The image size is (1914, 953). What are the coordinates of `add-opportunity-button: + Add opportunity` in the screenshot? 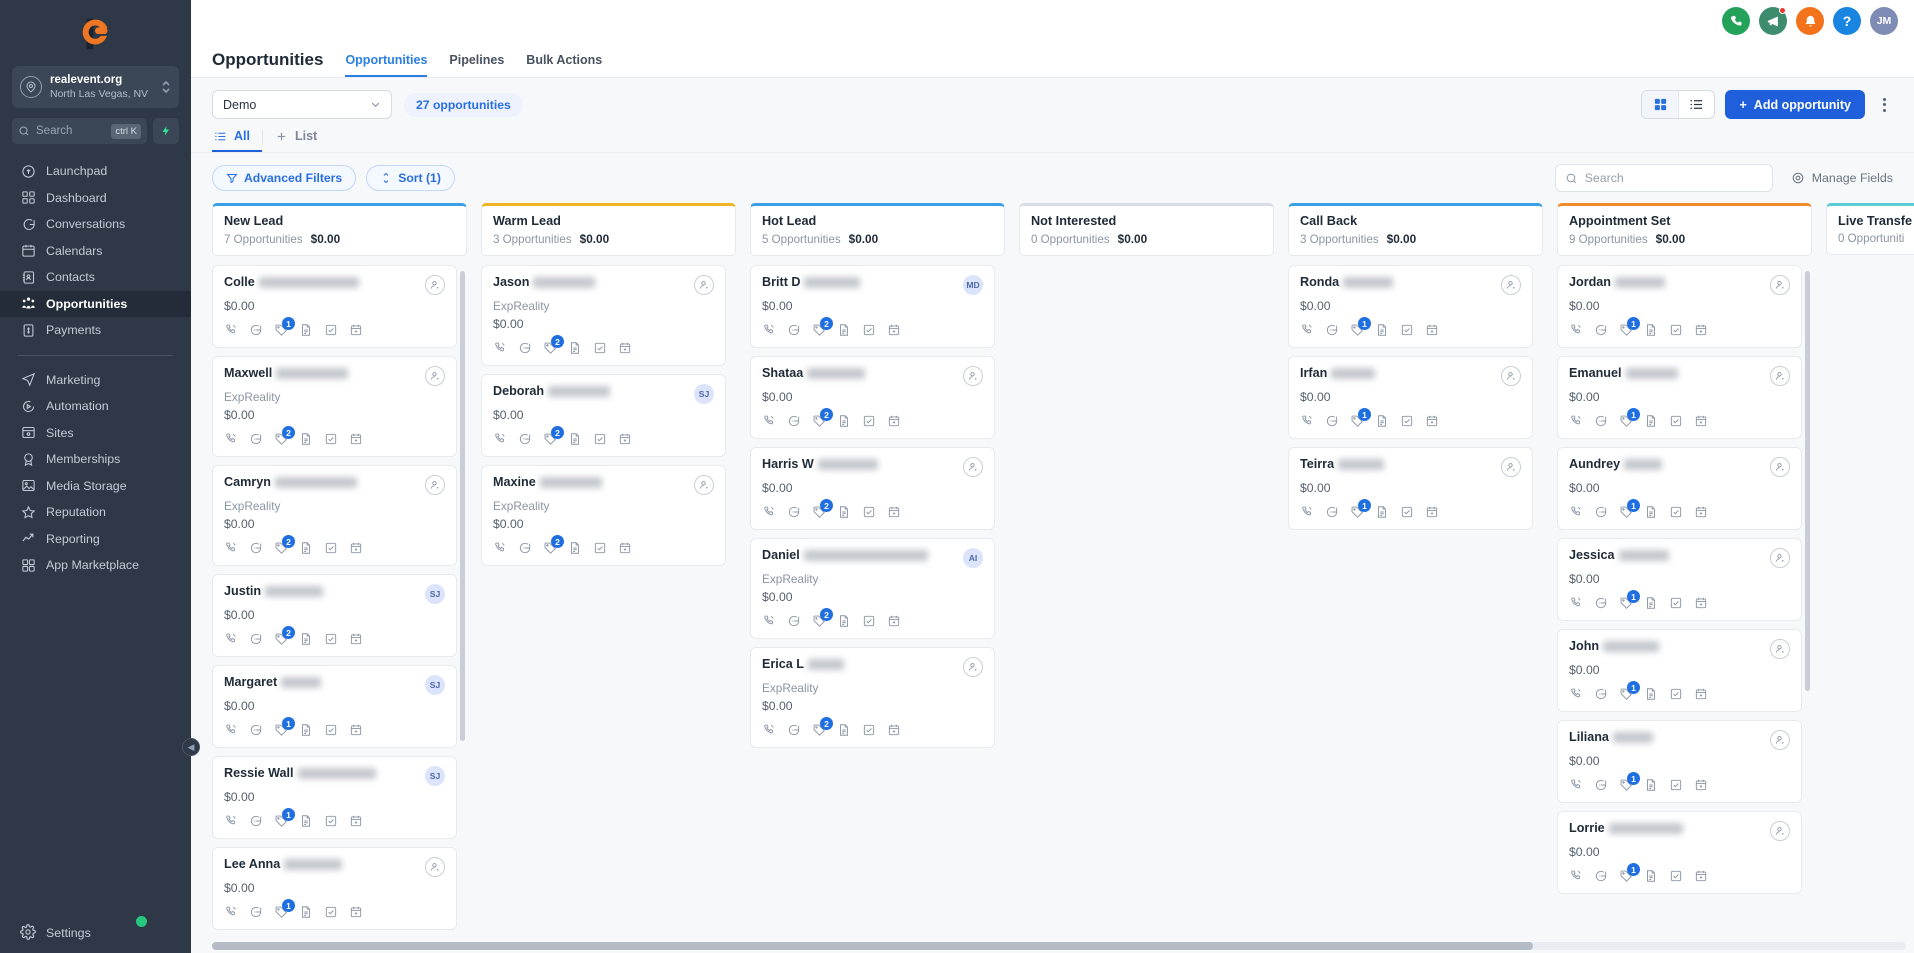 It's located at (1795, 104).